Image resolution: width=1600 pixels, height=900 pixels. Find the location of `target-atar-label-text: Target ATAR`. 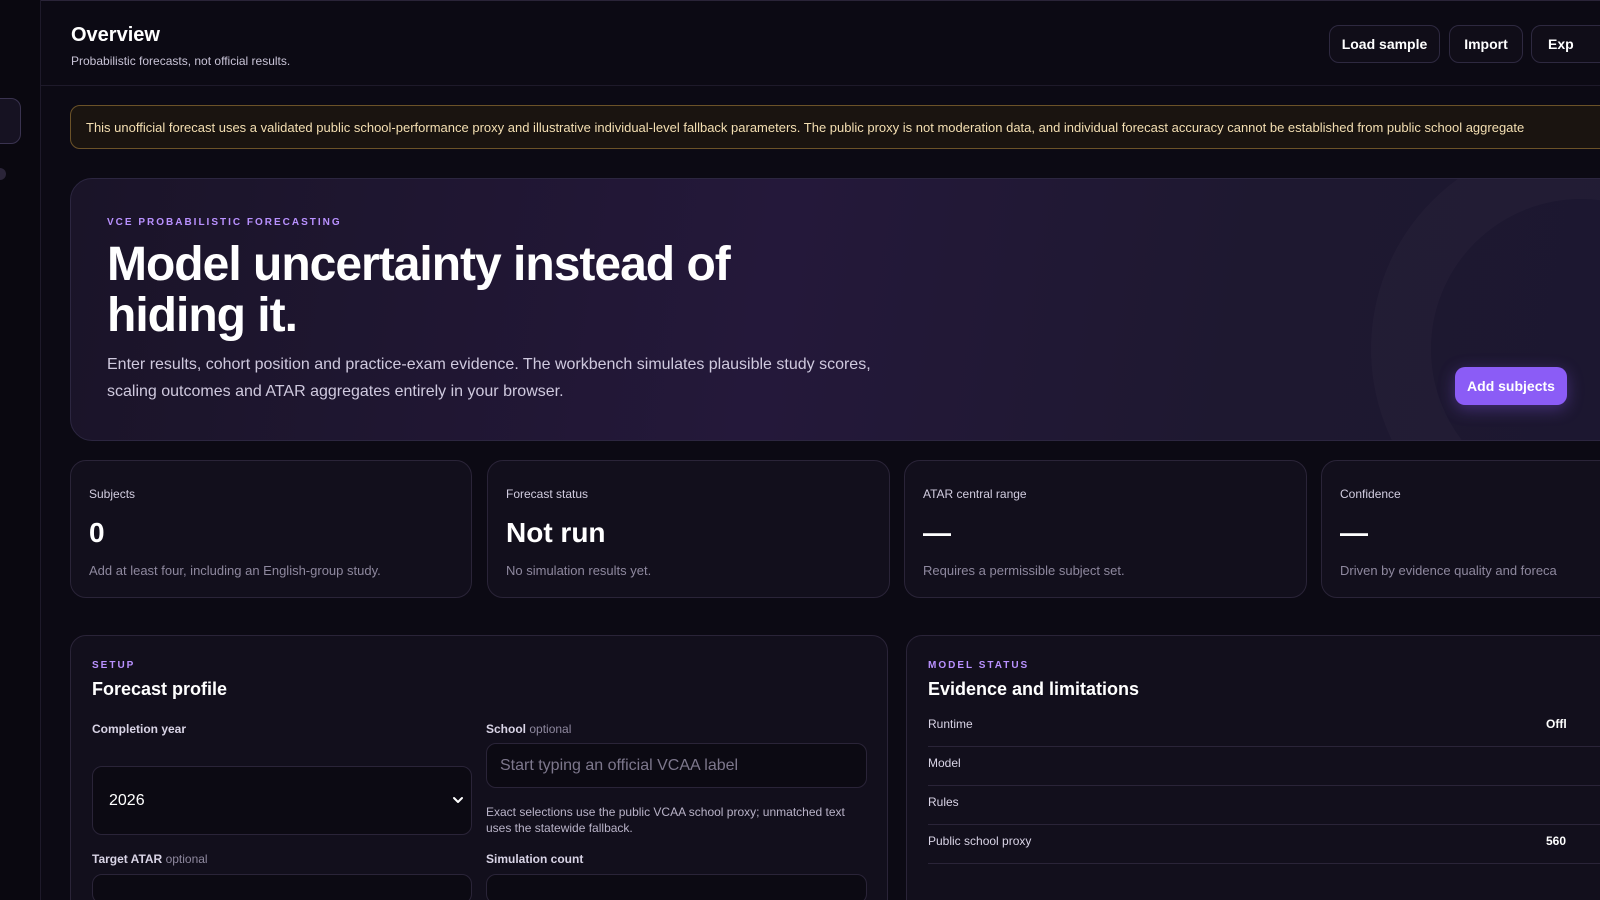

target-atar-label-text: Target ATAR is located at coordinates (127, 859).